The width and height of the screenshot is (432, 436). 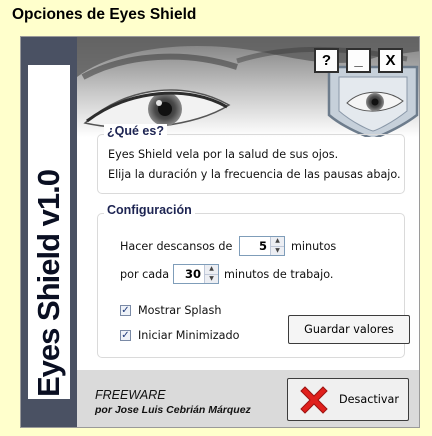 What do you see at coordinates (135, 131) in the screenshot?
I see `about-heading: ¿Qué es?` at bounding box center [135, 131].